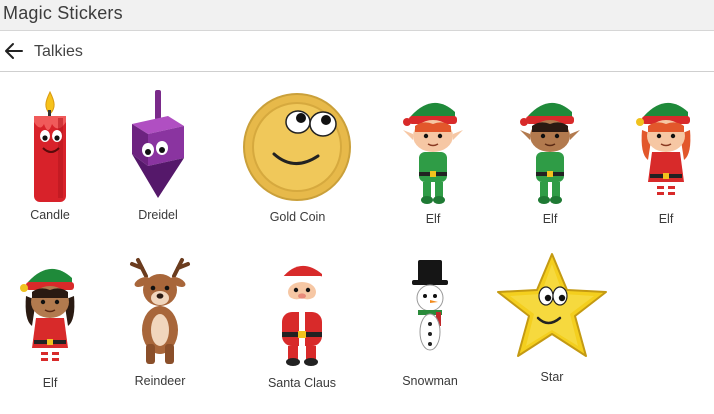 The height and width of the screenshot is (414, 714). Describe the element at coordinates (552, 377) in the screenshot. I see `sticker-label: Star` at that location.